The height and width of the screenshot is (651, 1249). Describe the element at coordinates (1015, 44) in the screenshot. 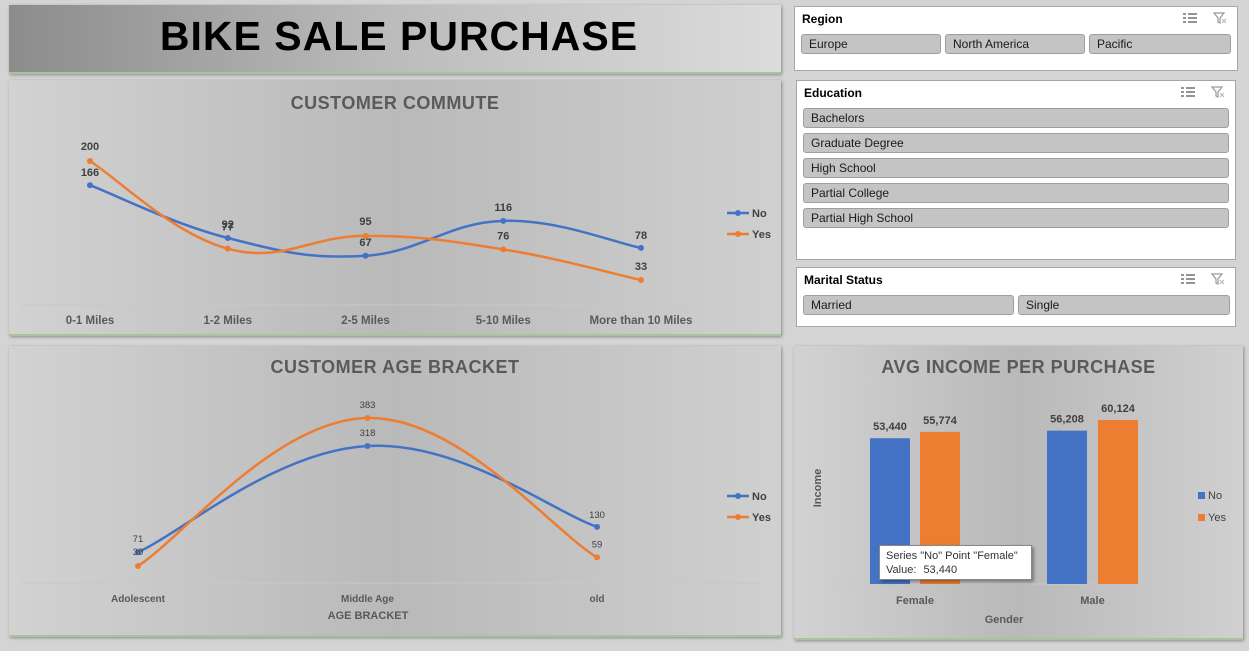

I see `region-item-north-america: North America` at that location.